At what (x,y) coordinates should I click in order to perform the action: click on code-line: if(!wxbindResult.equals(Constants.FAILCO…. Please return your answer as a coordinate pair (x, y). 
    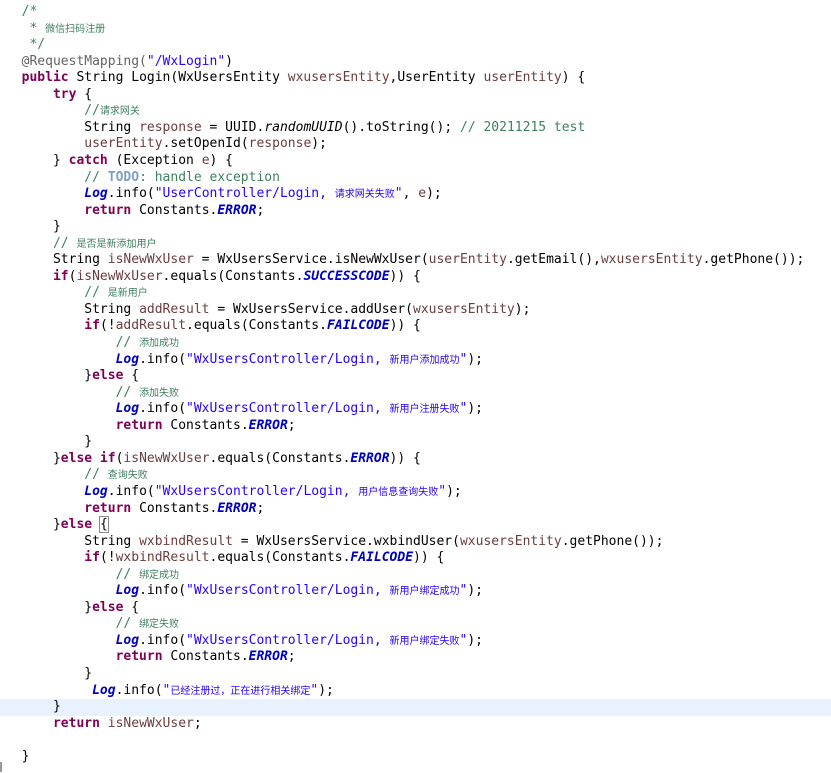
    Looking at the image, I should click on (415, 558).